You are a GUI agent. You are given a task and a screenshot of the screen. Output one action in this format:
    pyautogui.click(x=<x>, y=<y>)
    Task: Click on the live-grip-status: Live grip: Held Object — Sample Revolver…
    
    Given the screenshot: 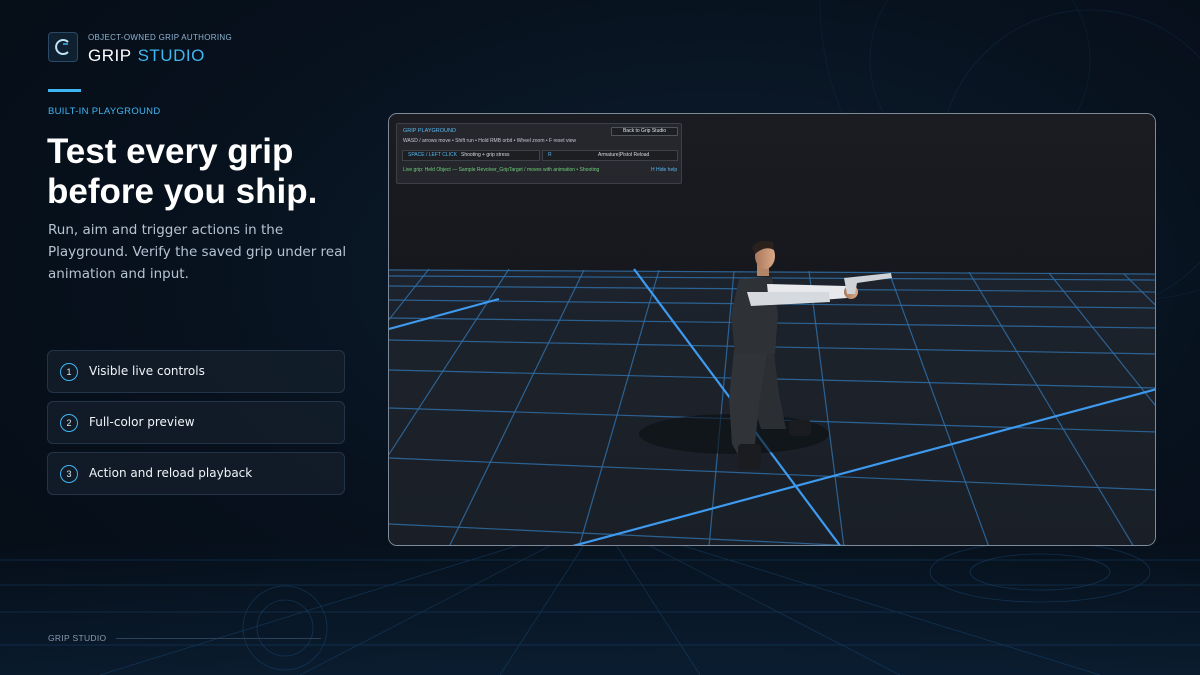 What is the action you would take?
    pyautogui.click(x=501, y=170)
    